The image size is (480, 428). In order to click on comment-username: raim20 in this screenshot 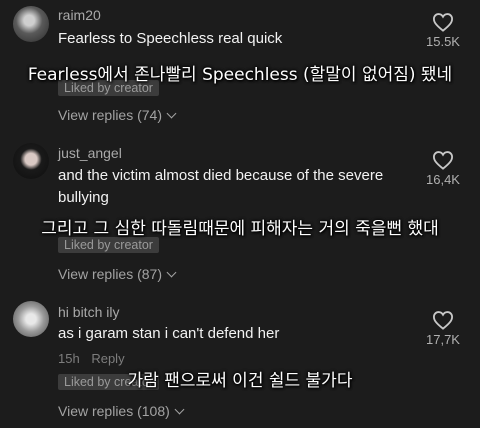, I will do `click(79, 15)`.